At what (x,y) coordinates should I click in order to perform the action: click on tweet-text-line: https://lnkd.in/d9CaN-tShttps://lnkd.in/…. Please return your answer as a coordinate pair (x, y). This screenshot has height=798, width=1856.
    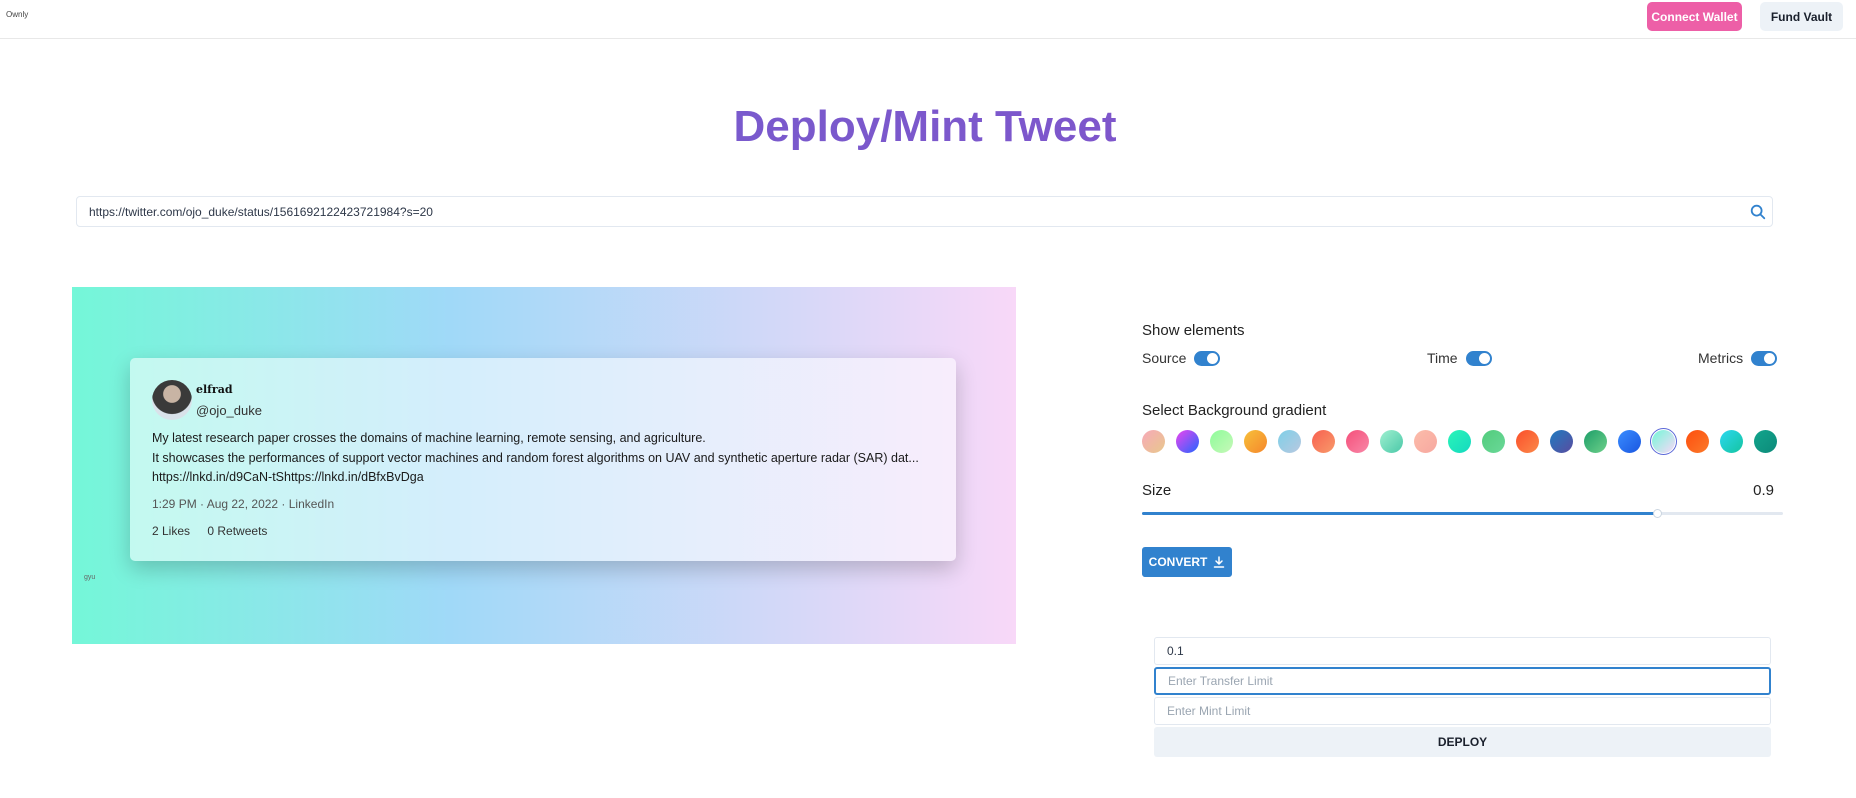
    Looking at the image, I should click on (288, 477).